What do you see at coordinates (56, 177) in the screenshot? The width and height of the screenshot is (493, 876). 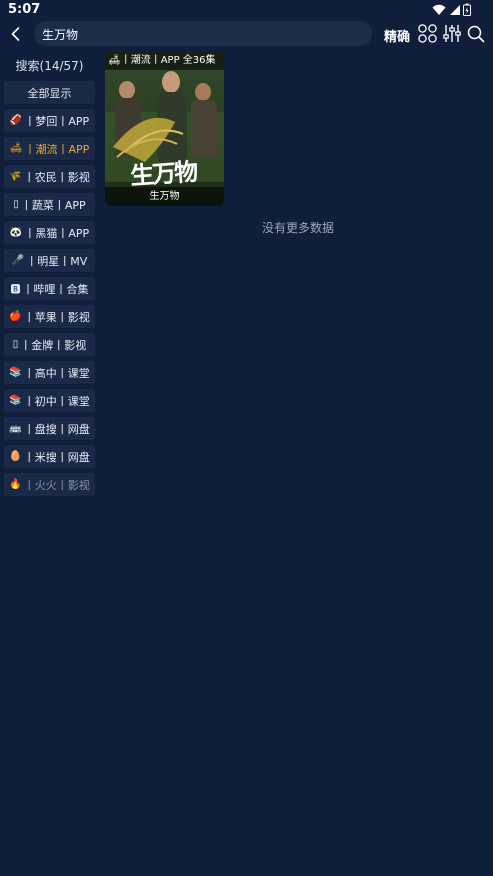 I see `source-label: 丨农民丨影视` at bounding box center [56, 177].